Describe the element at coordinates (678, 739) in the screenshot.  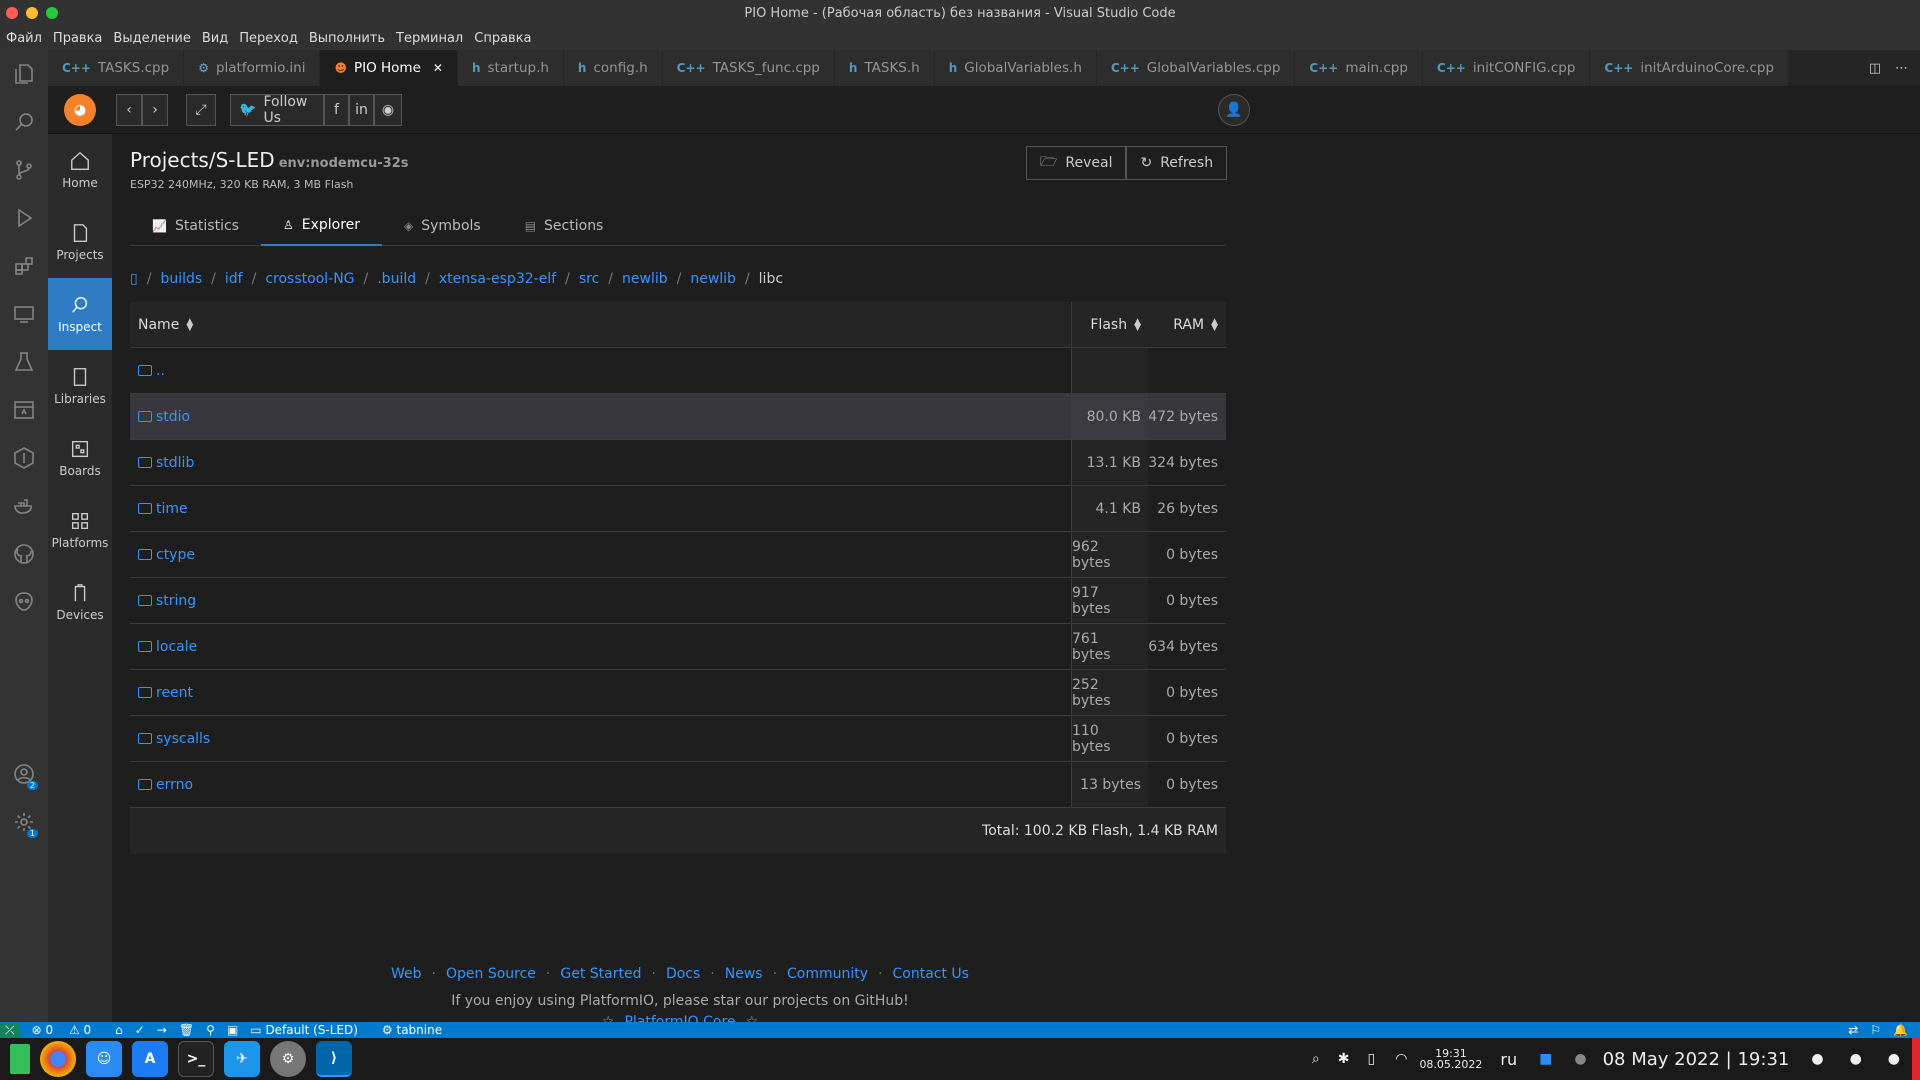
I see `table-row: syscalls 110 bytes 0 bytes` at that location.